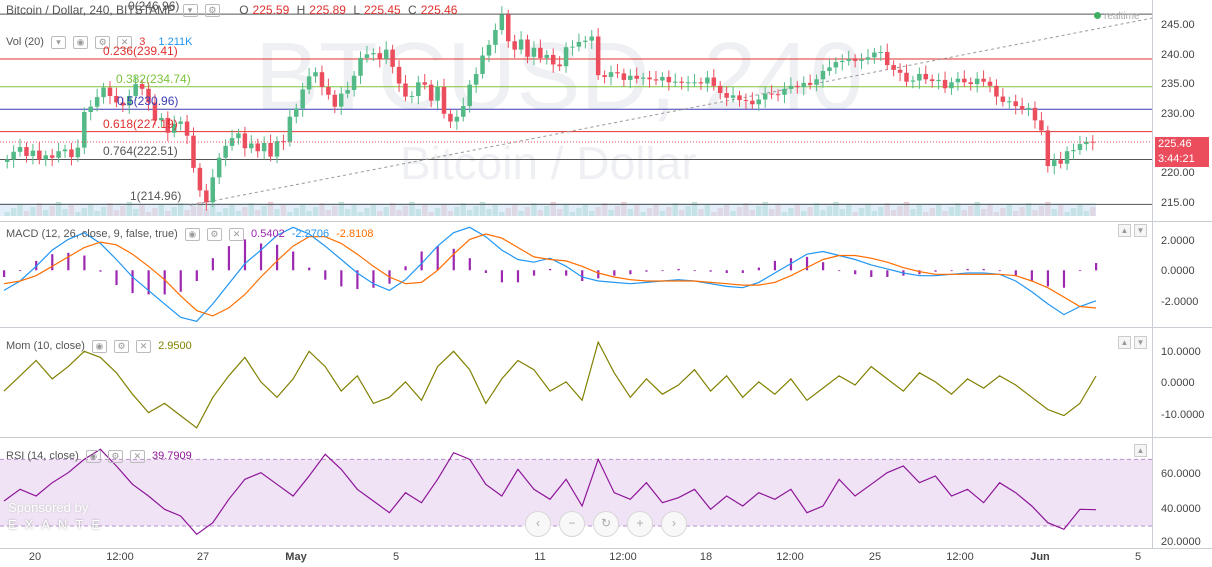 This screenshot has height=567, width=1212. I want to click on sponsor-box: Sponsored by EXANTE, so click(70, 520).